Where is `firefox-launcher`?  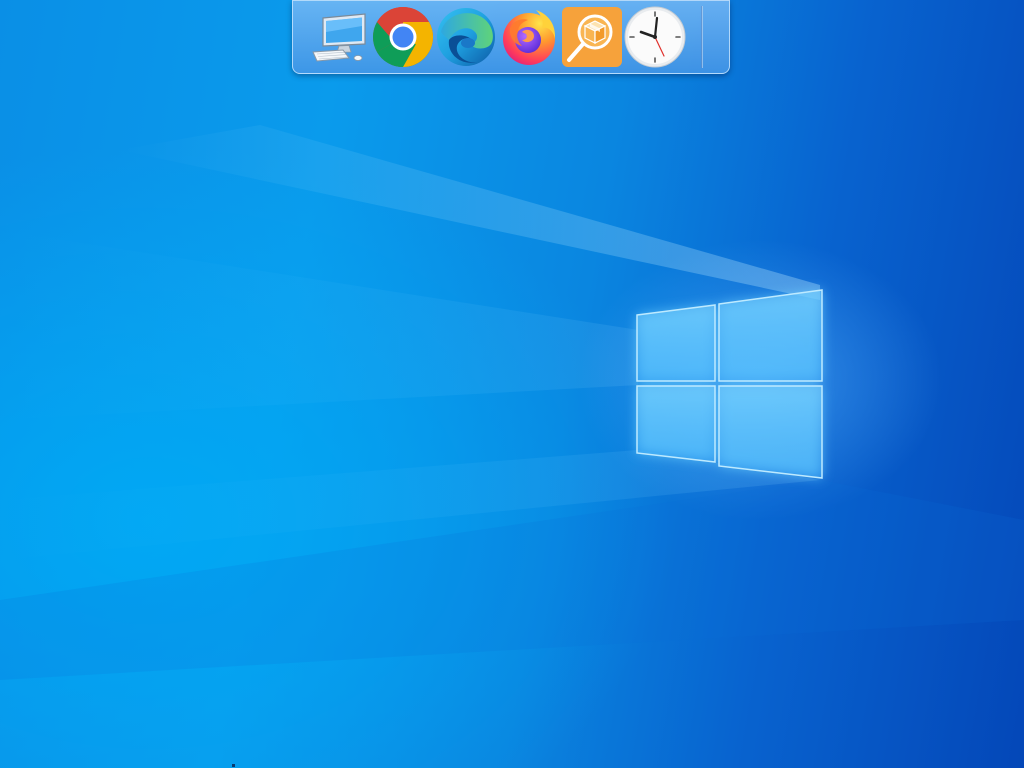
firefox-launcher is located at coordinates (529, 37).